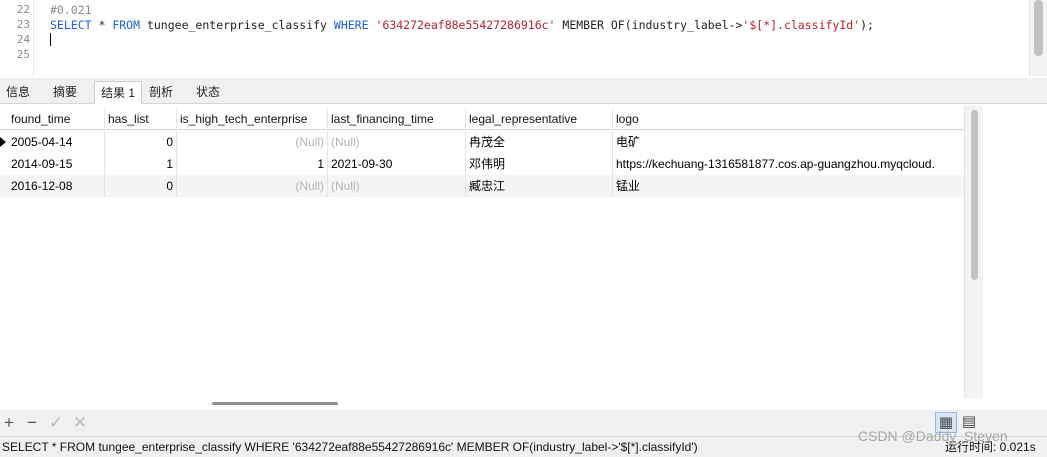  What do you see at coordinates (9, 423) in the screenshot?
I see `add-record-button: +` at bounding box center [9, 423].